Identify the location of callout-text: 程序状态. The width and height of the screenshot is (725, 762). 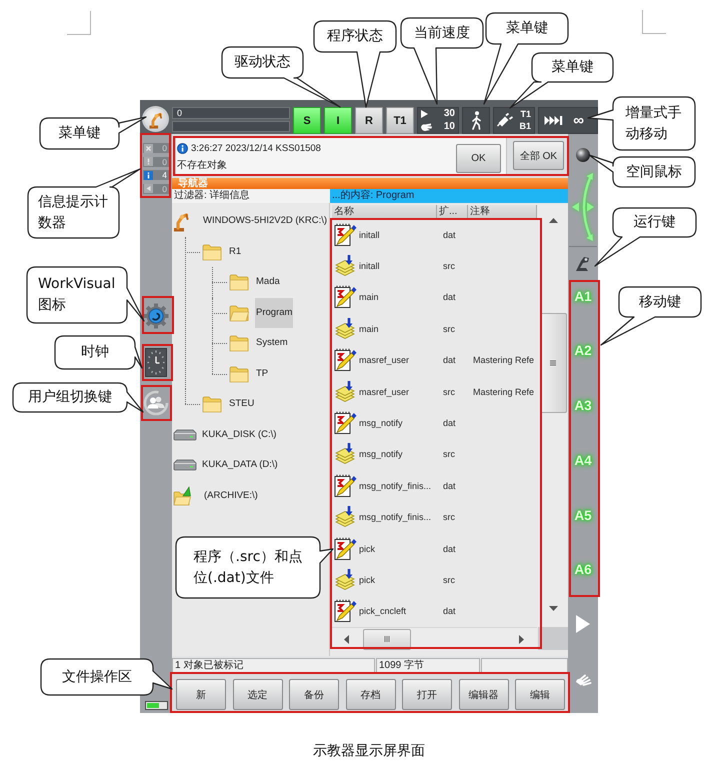
(355, 36).